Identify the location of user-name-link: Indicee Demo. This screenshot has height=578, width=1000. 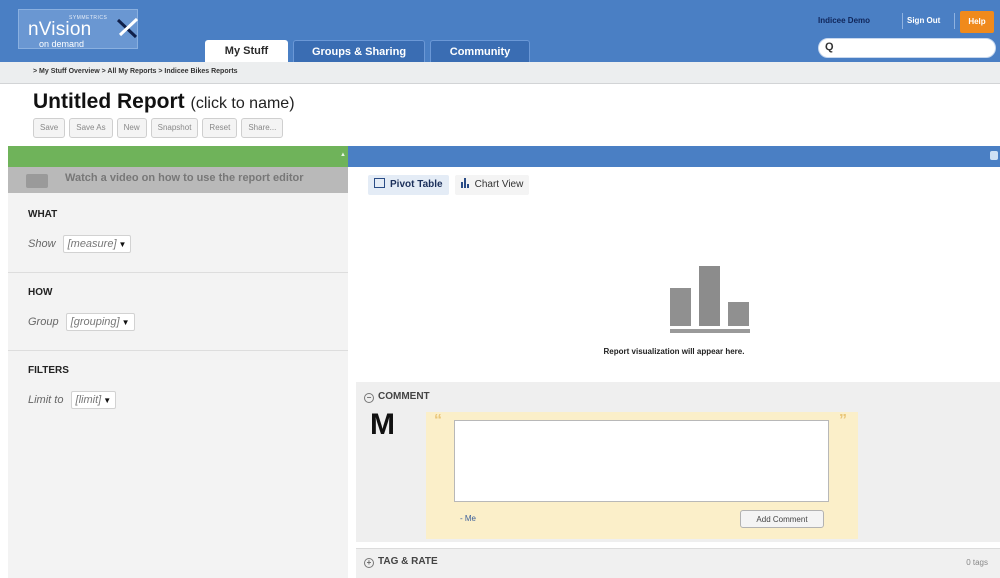
(844, 20).